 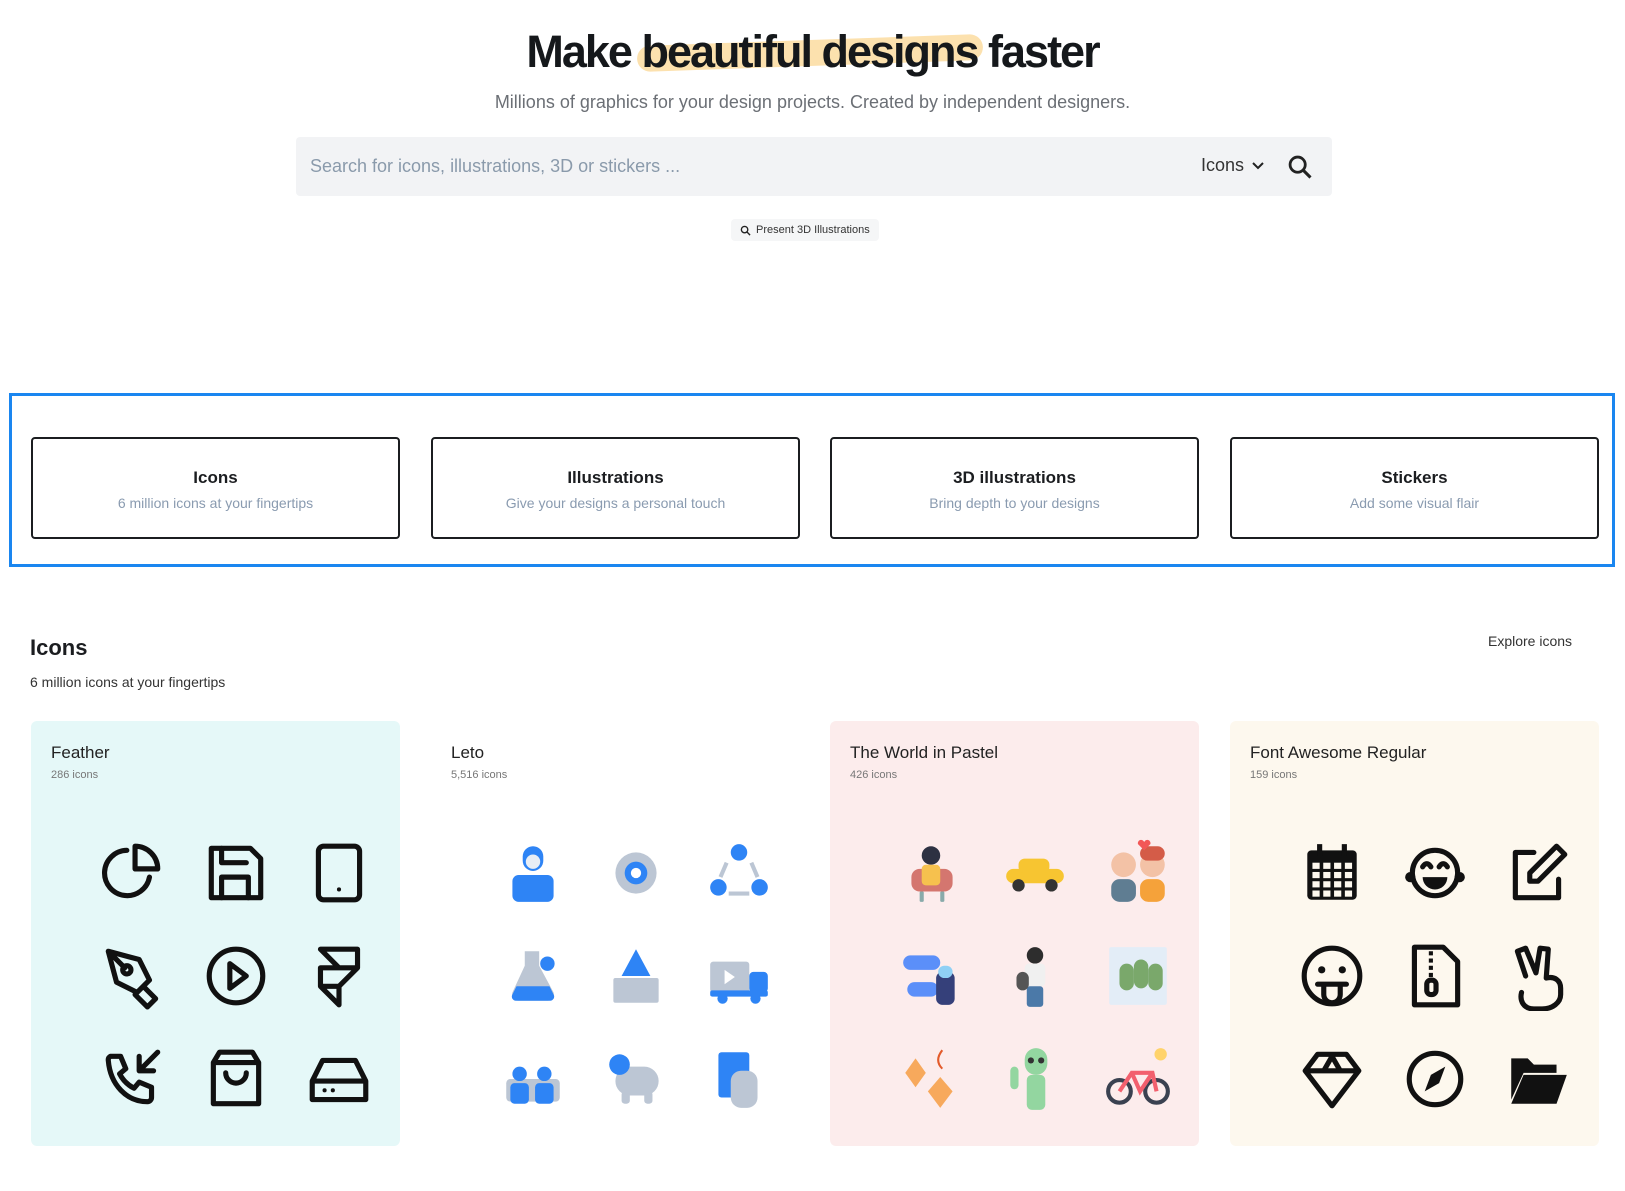 I want to click on collection-name: Leto, so click(x=468, y=752).